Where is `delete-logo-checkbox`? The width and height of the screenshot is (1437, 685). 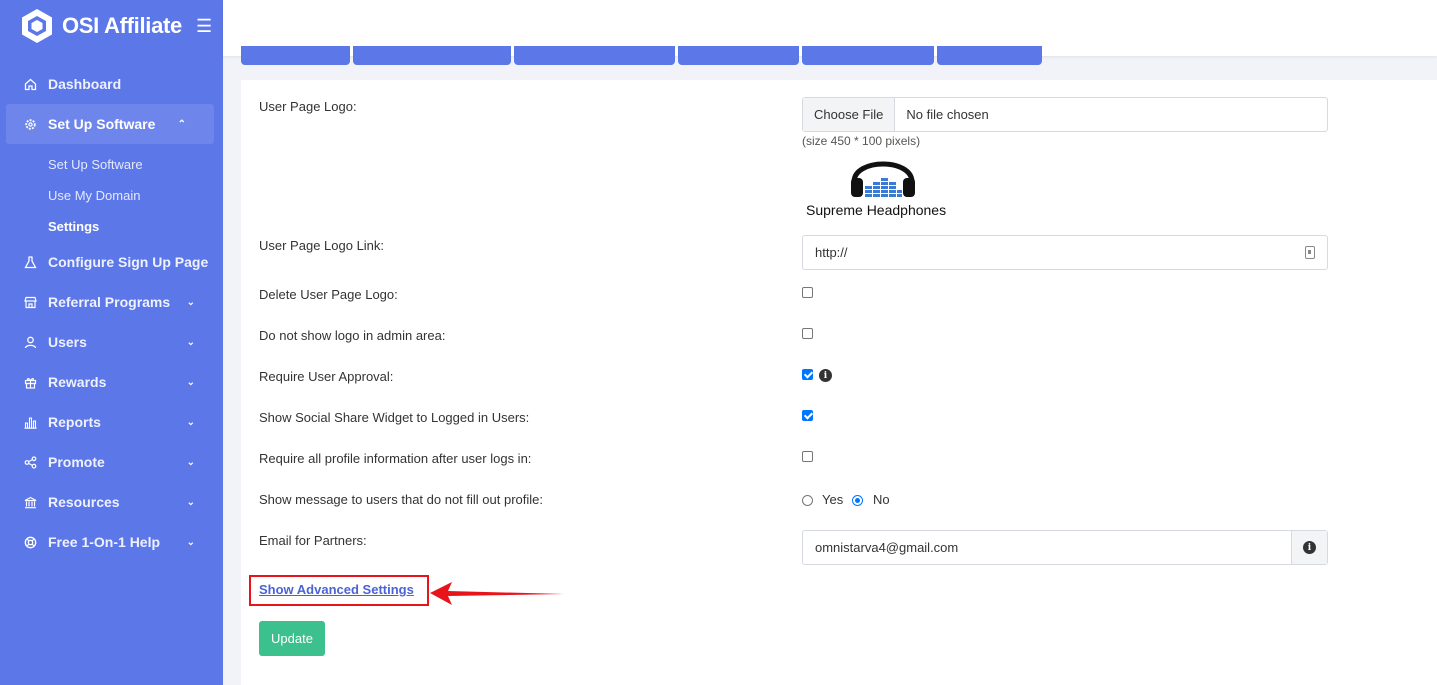 delete-logo-checkbox is located at coordinates (807, 292).